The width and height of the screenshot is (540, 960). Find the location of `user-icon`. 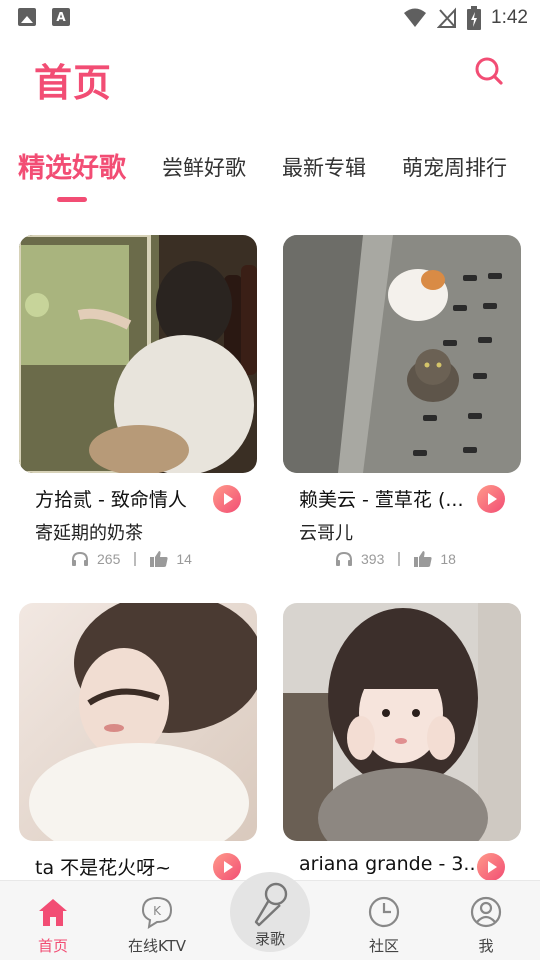

user-icon is located at coordinates (486, 912).